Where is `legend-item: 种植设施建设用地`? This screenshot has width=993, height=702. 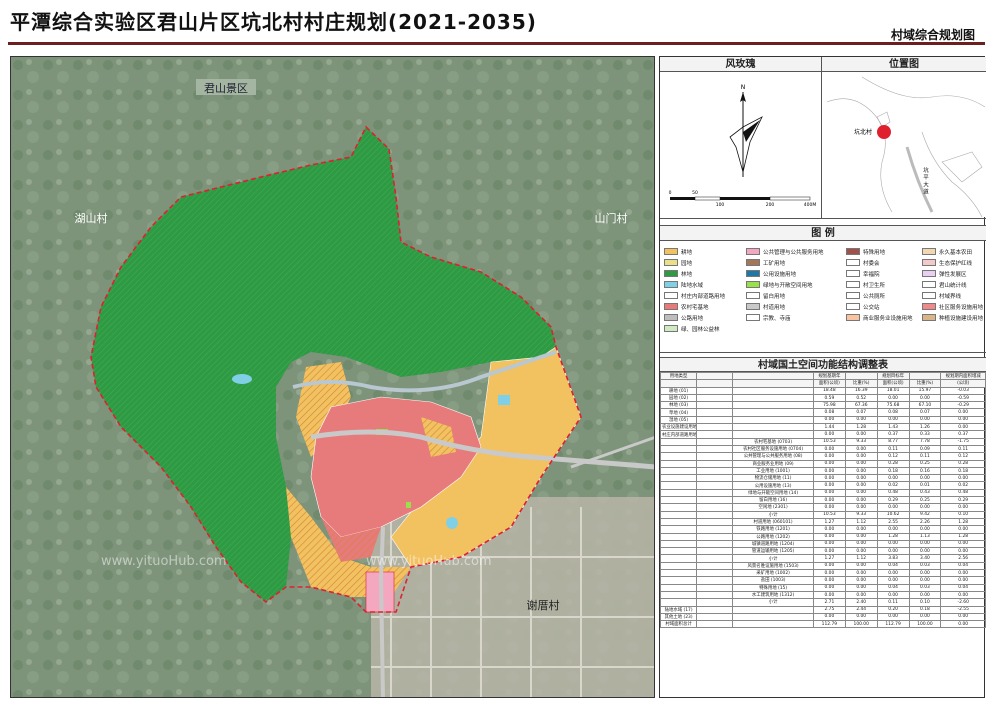 legend-item: 种植设施建设用地 is located at coordinates (955, 317).